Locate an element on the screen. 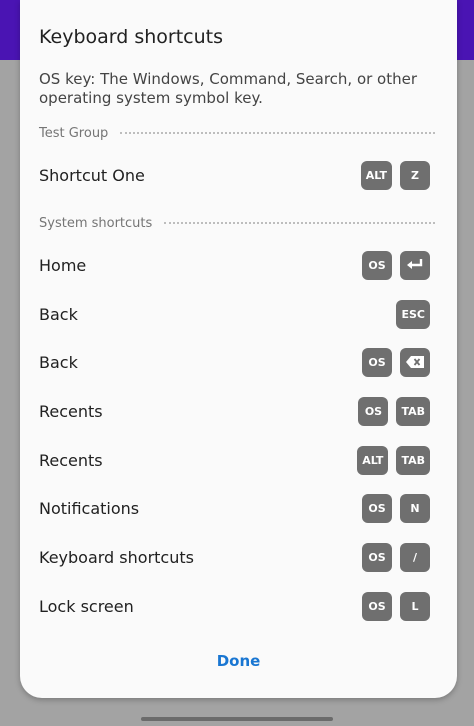  dialog-title: Keyboard shortcuts is located at coordinates (131, 37).